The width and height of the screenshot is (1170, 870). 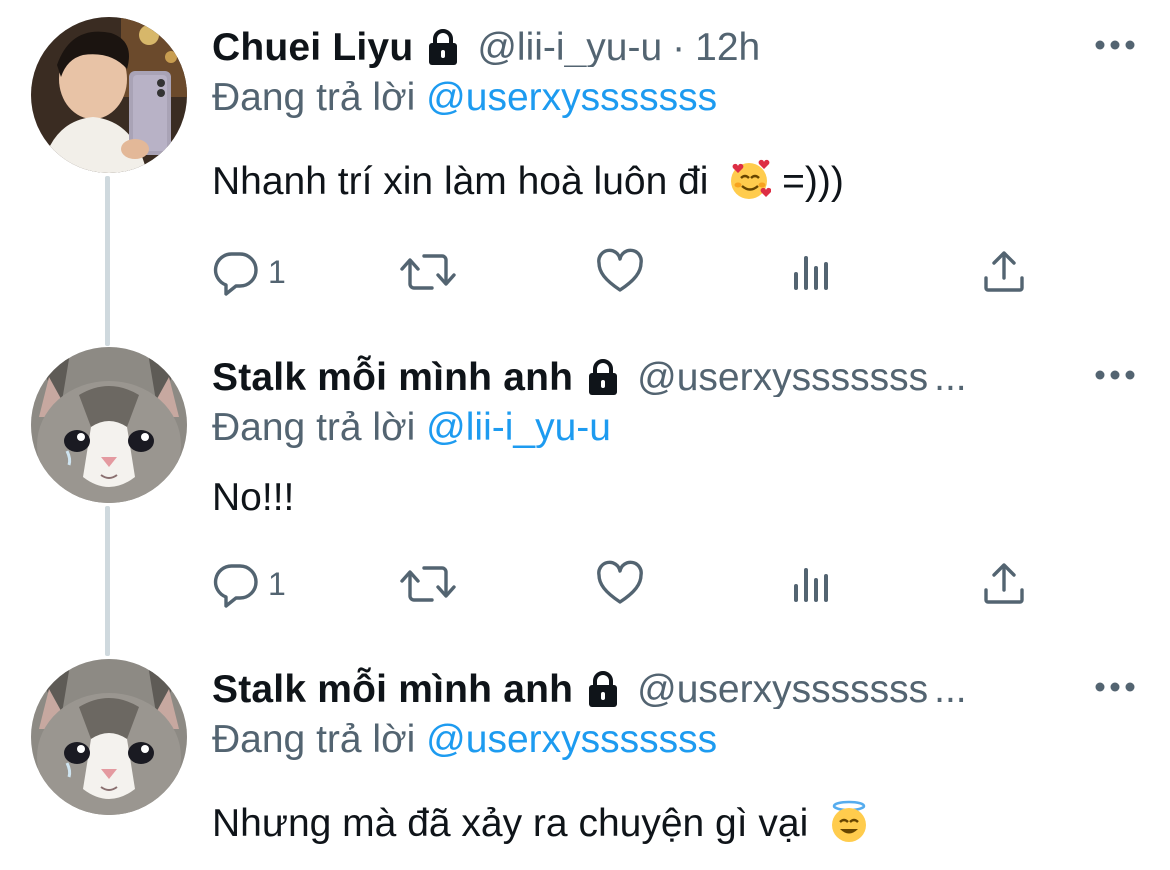 I want to click on tweet-text: No!!!, so click(x=253, y=498).